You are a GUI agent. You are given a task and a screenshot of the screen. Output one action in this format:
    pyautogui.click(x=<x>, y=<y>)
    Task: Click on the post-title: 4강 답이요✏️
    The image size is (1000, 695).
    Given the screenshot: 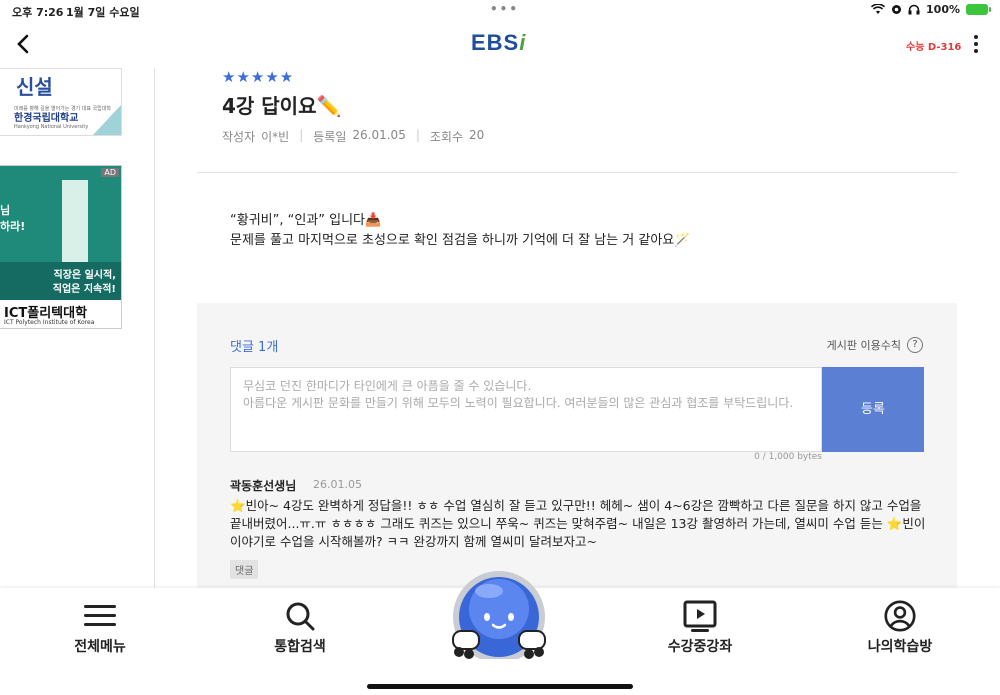 What is the action you would take?
    pyautogui.click(x=282, y=106)
    